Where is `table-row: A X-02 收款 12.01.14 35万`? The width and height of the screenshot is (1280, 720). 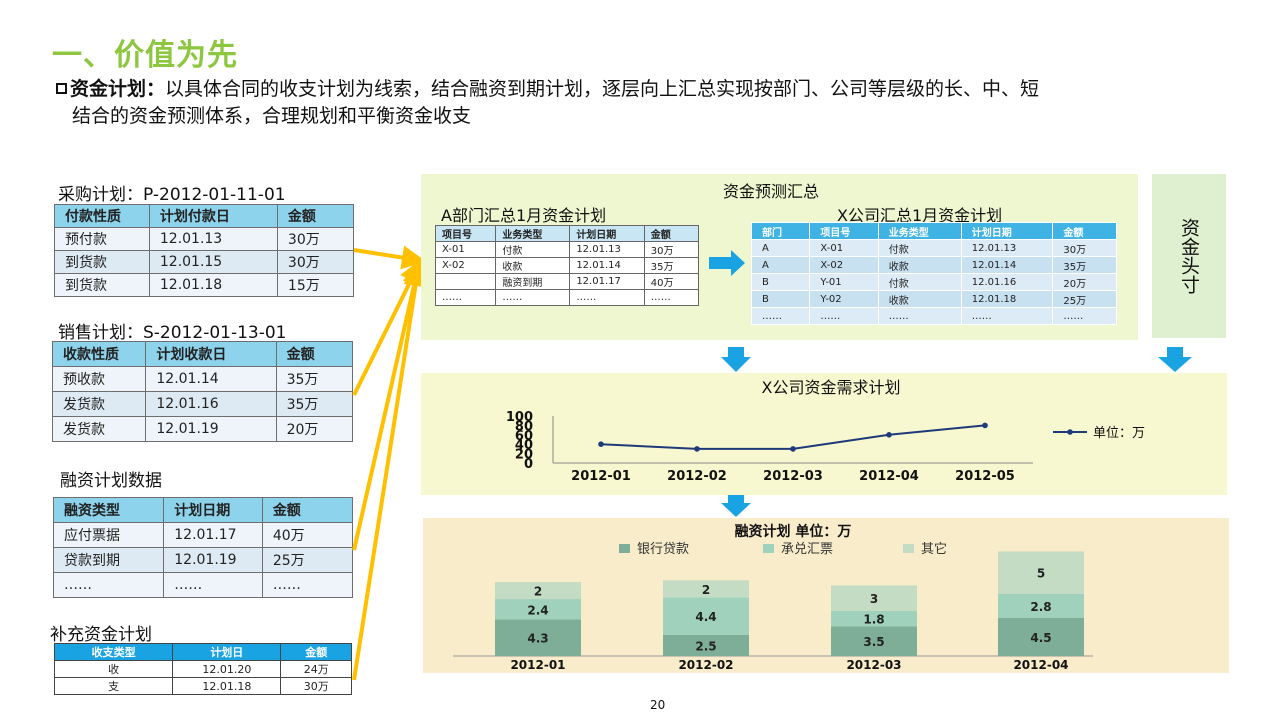
table-row: A X-02 收款 12.01.14 35万 is located at coordinates (933, 265).